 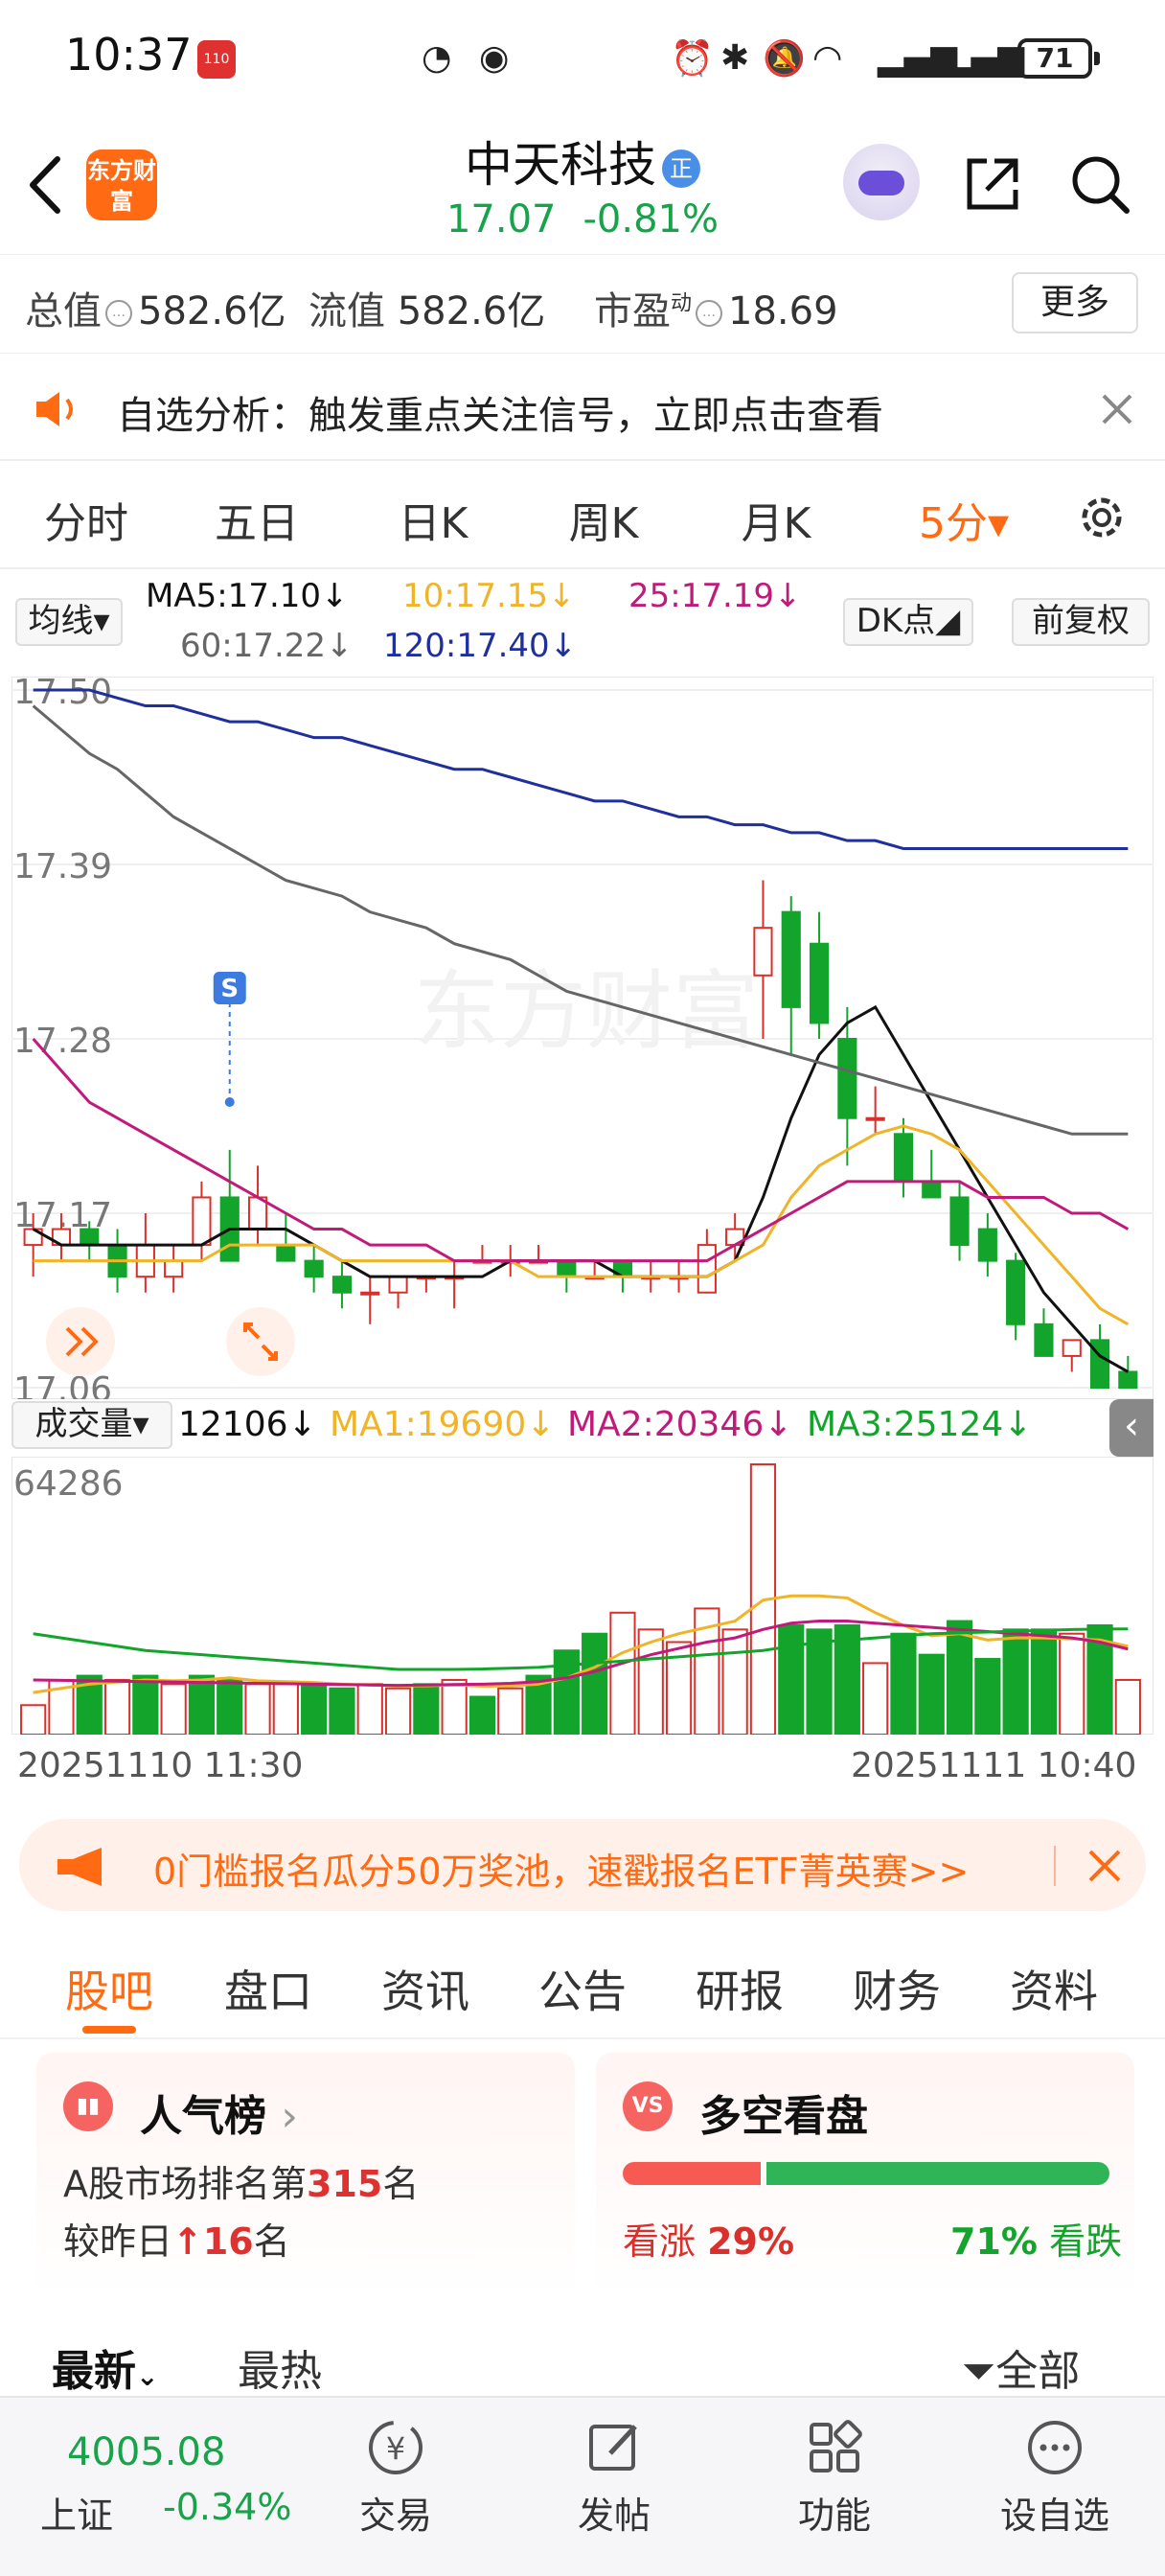 I want to click on ma120-value: 120:17.40↓, so click(x=481, y=646).